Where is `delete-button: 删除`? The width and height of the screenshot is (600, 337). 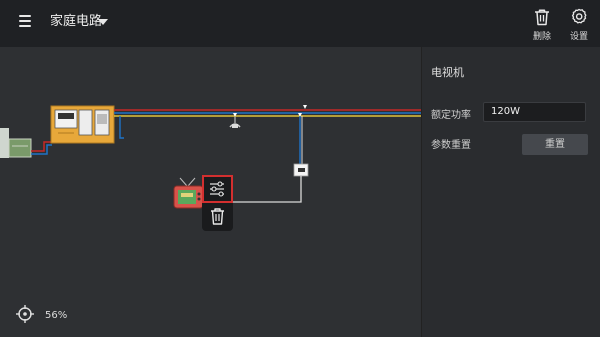
delete-button: 删除 is located at coordinates (542, 25).